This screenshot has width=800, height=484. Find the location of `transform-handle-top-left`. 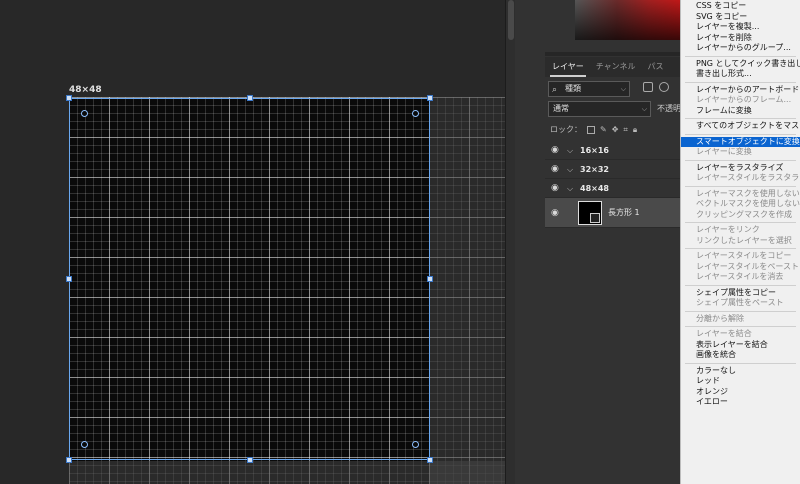

transform-handle-top-left is located at coordinates (69, 98).